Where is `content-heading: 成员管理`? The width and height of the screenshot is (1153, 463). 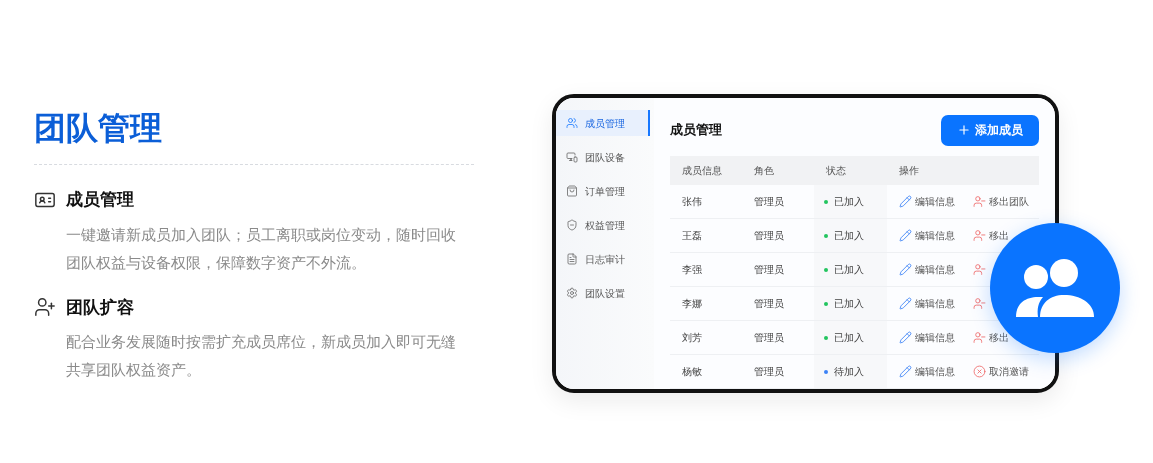
content-heading: 成员管理 is located at coordinates (696, 130).